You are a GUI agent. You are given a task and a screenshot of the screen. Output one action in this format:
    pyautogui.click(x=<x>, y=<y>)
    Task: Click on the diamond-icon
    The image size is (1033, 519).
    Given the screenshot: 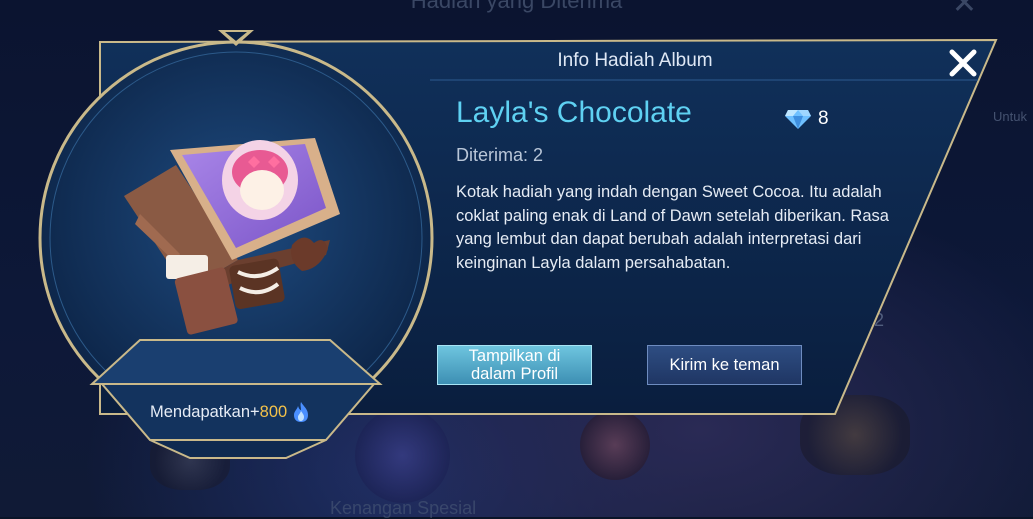 What is the action you would take?
    pyautogui.click(x=798, y=119)
    